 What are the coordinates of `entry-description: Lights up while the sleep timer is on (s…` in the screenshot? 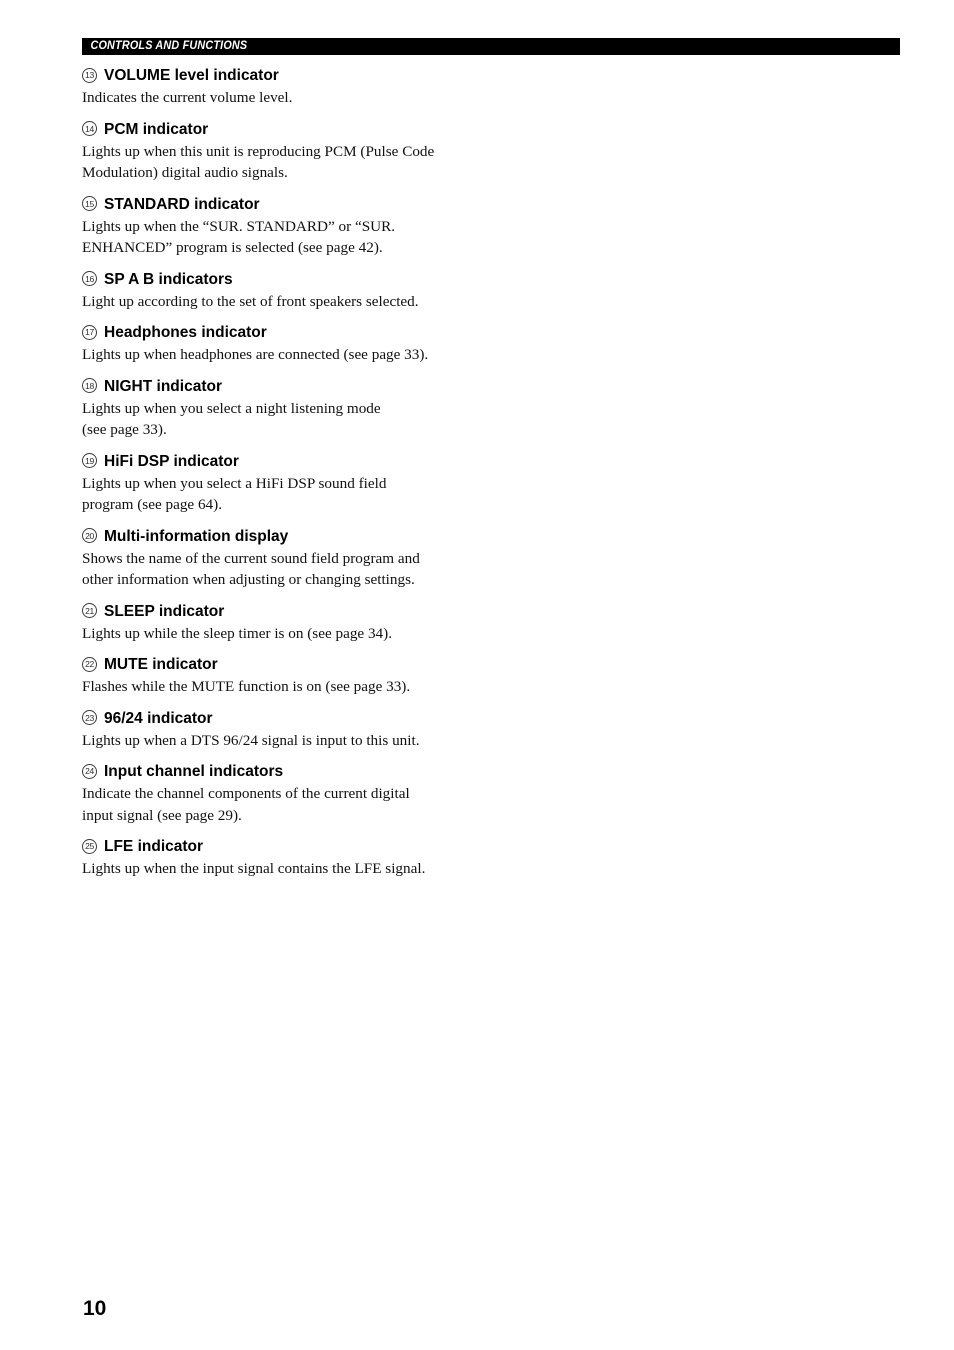 It's located at (362, 634).